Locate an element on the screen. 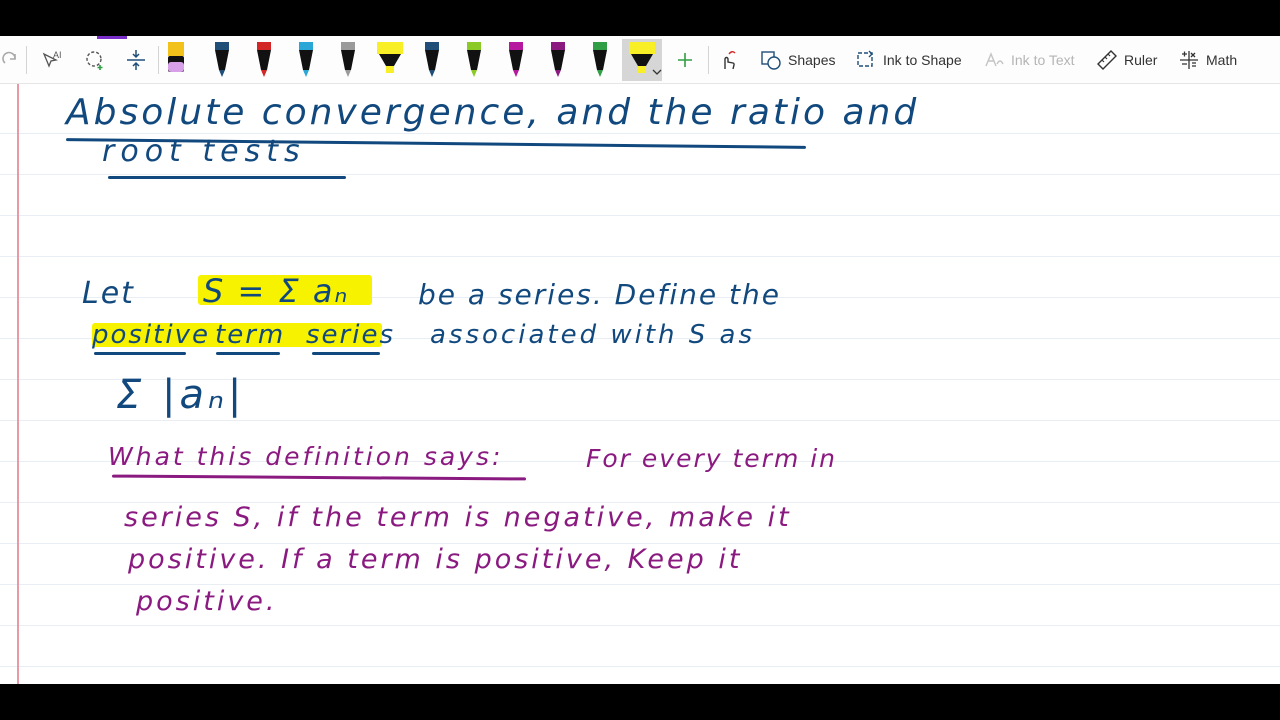  text-cursor-icon: AI is located at coordinates (51, 59).